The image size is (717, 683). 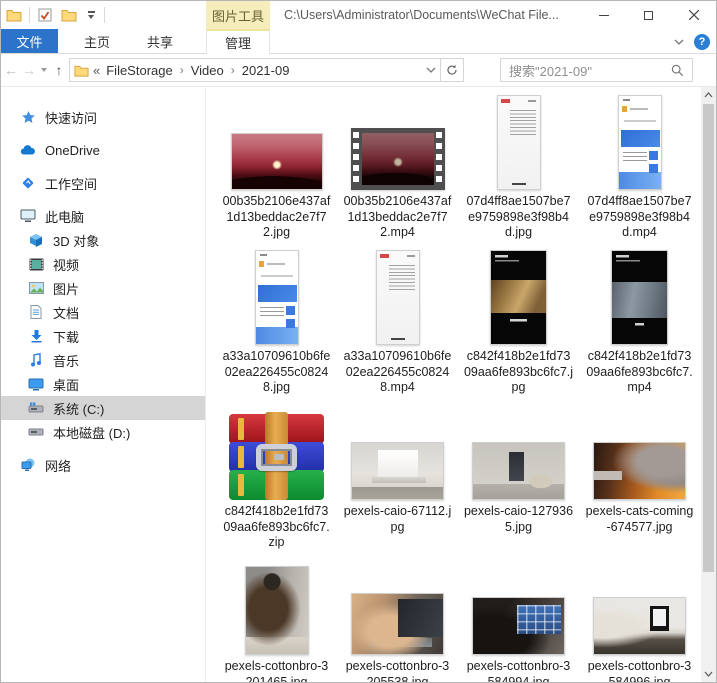 I want to click on music-note-icon, so click(x=36, y=360).